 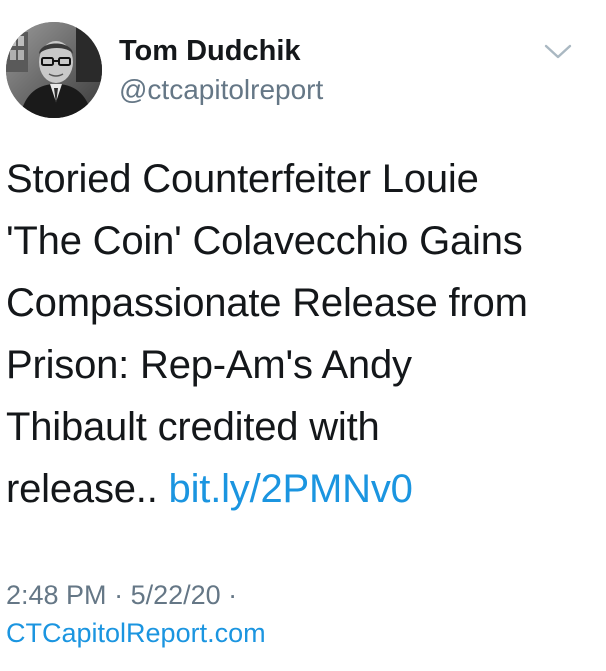 I want to click on profile-photo-icon, so click(x=54, y=70).